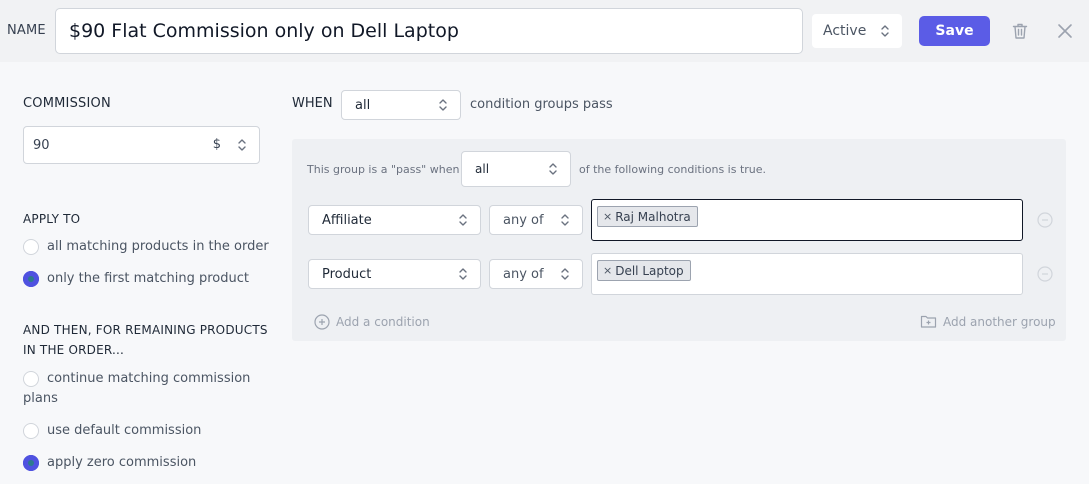  I want to click on apply-first-radio-option: only the first matching product, so click(136, 279).